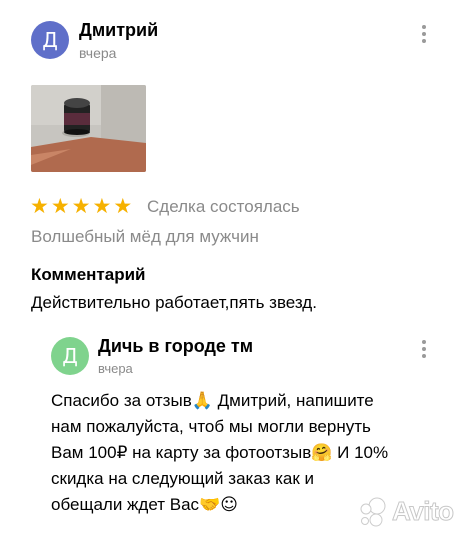 This screenshot has width=465, height=540. Describe the element at coordinates (98, 53) in the screenshot. I see `review-date: вчера` at that location.